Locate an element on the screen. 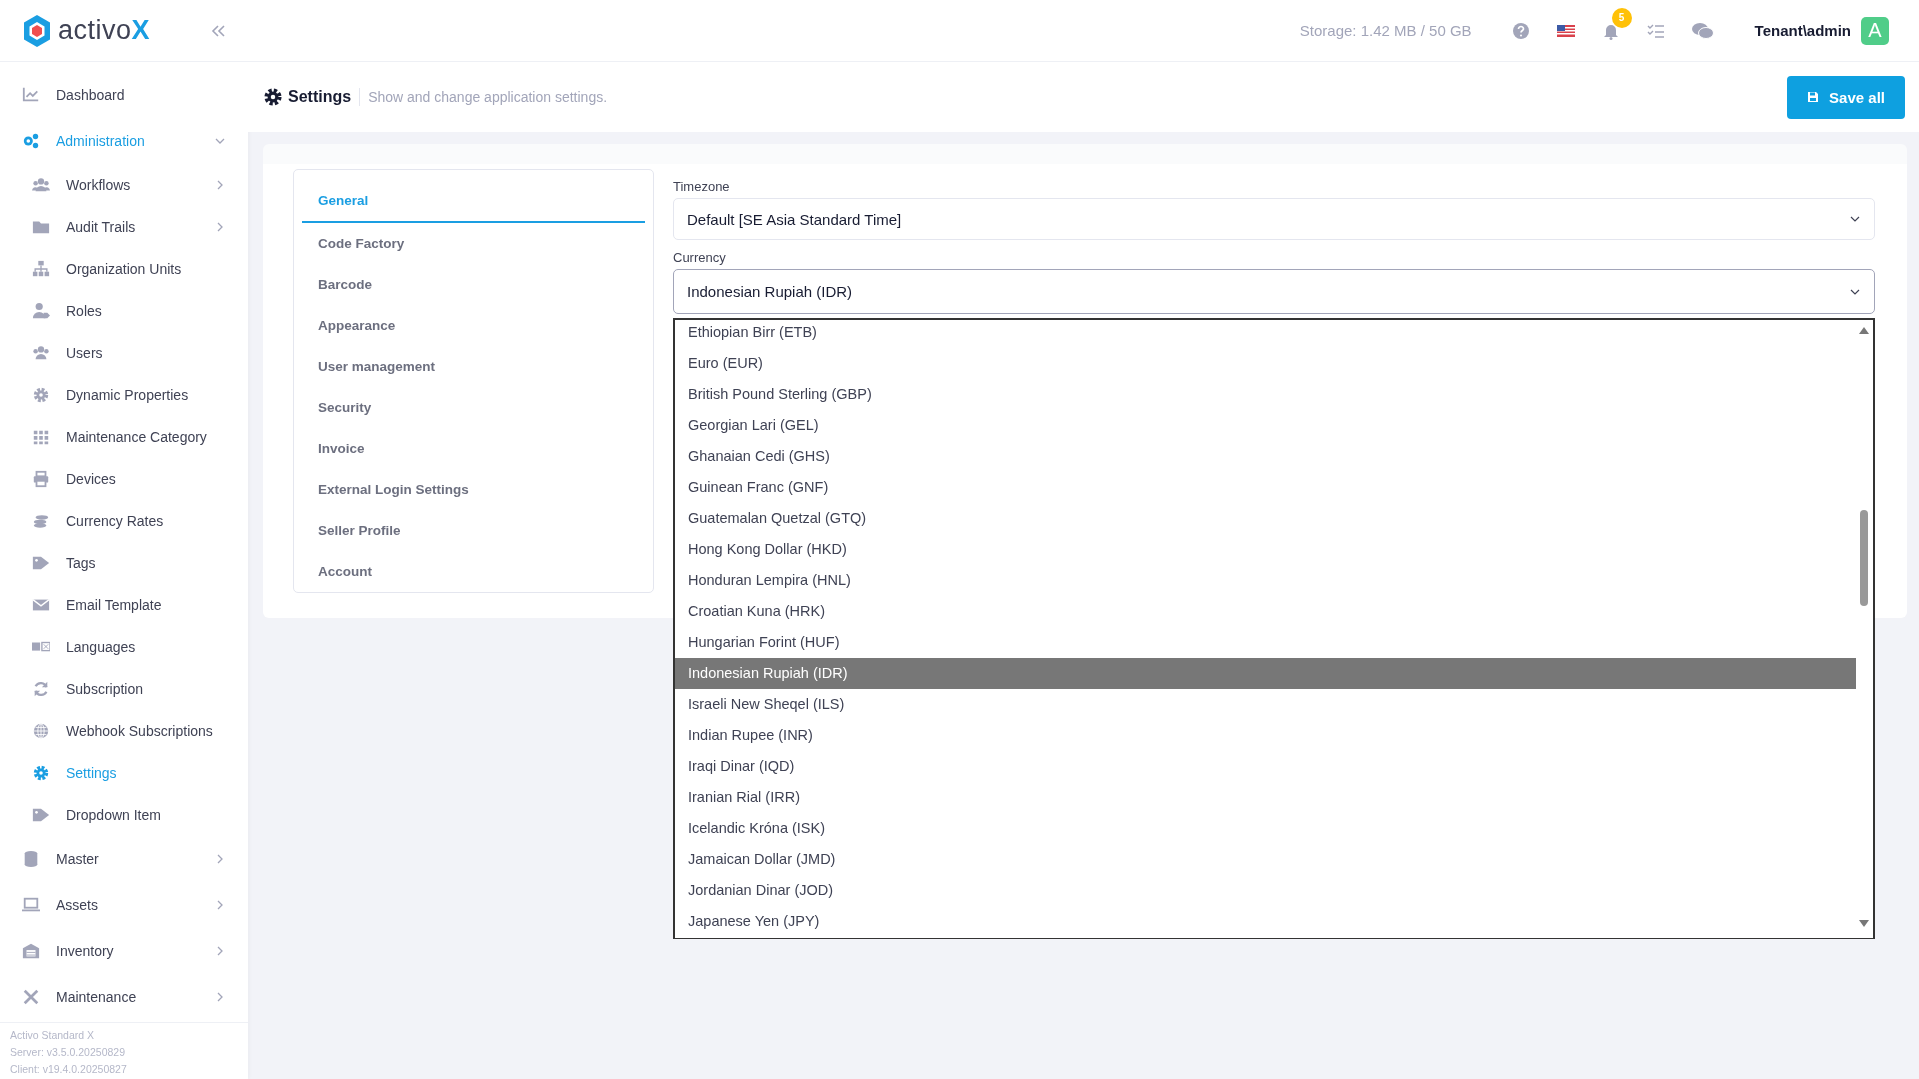  grid-icon is located at coordinates (41, 437).